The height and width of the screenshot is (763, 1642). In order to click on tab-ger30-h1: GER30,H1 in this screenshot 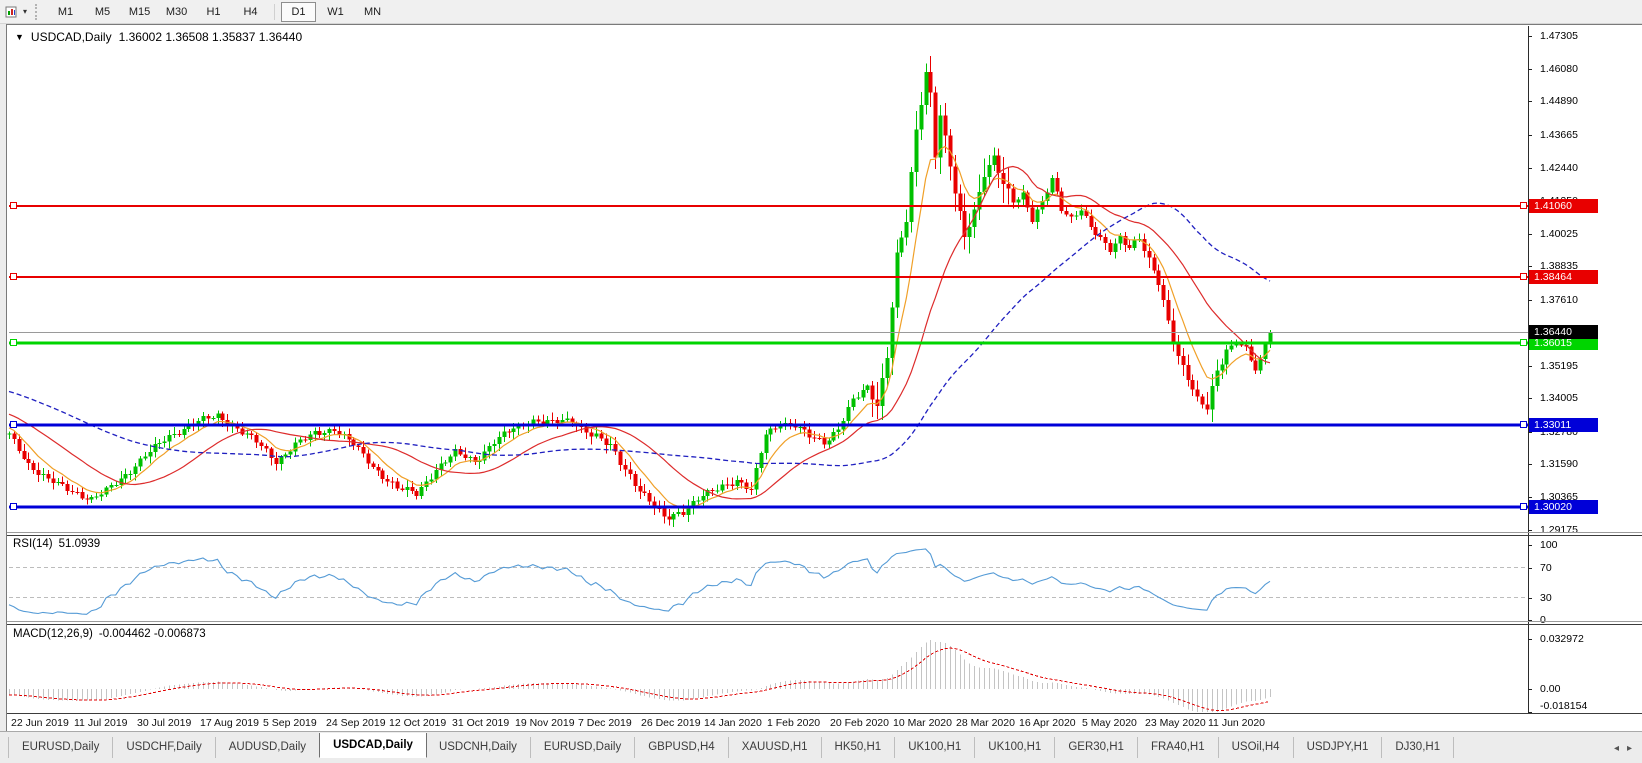, I will do `click(1096, 747)`.